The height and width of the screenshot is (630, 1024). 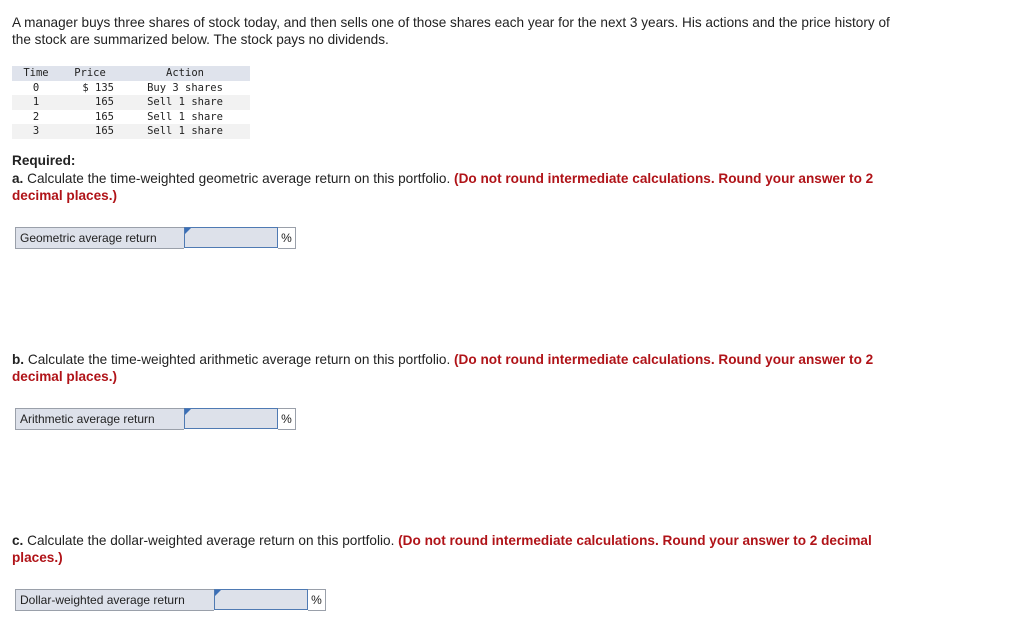 I want to click on arithmetic-return-input, so click(x=231, y=418).